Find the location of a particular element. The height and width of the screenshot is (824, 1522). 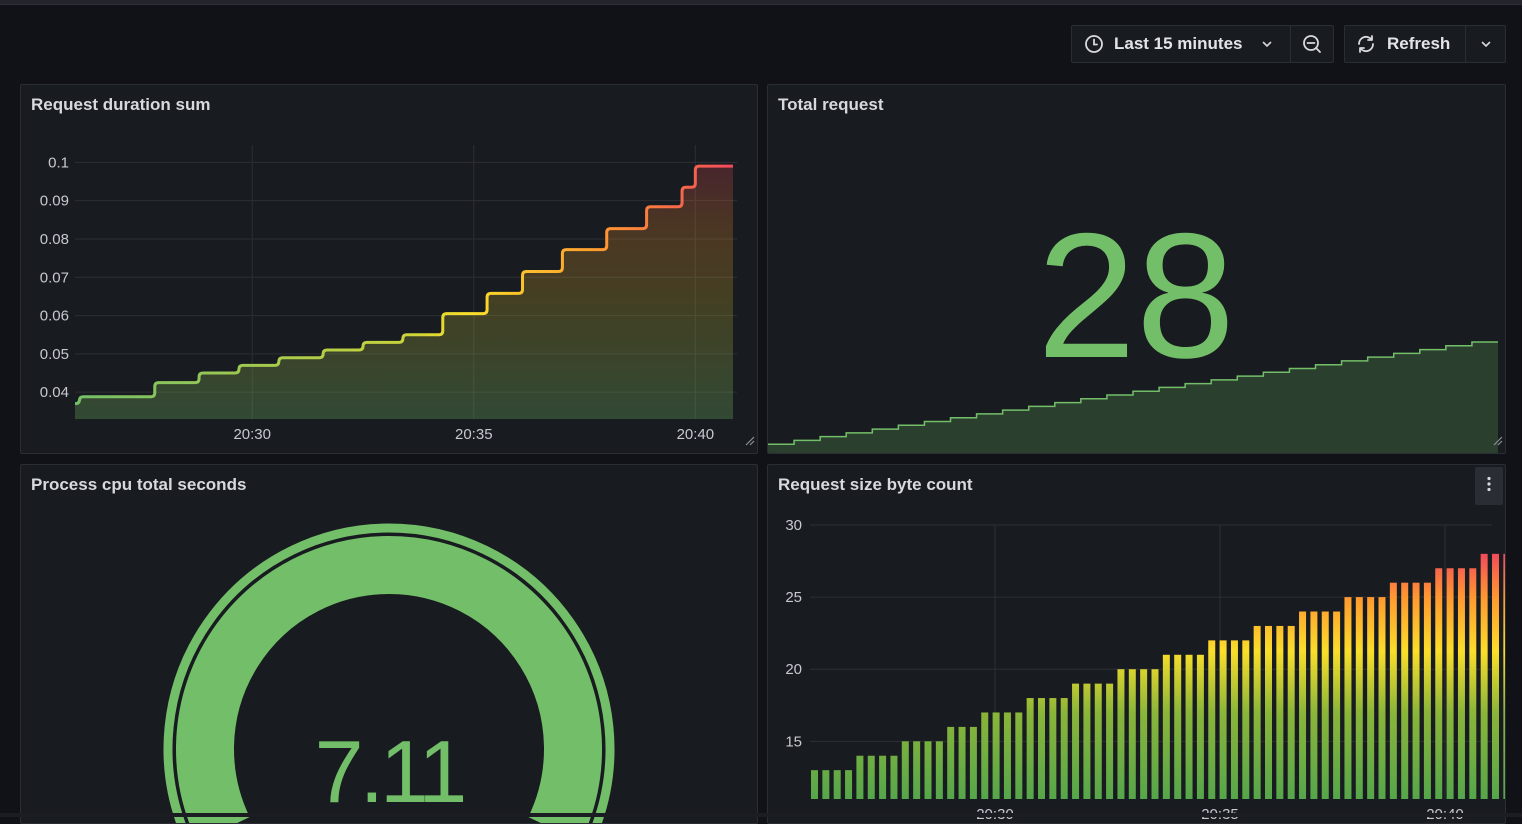

y-tick-label: 0.08 is located at coordinates (54, 239).